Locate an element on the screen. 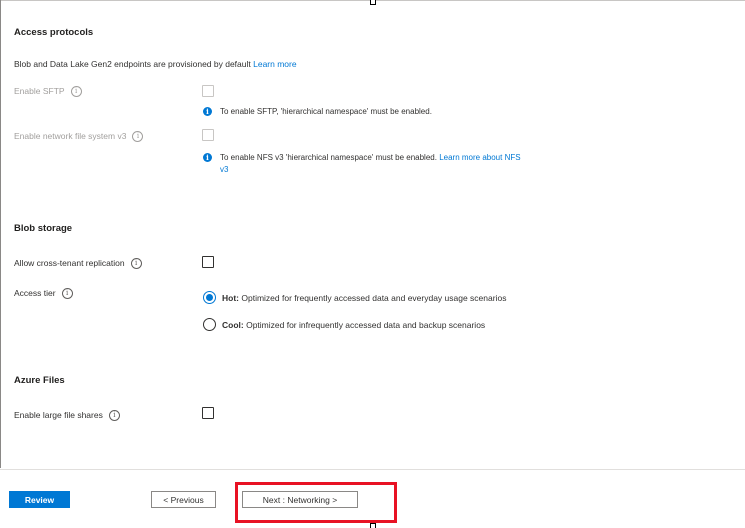  sftp-label-row: Enable SFTP i is located at coordinates (48, 92).